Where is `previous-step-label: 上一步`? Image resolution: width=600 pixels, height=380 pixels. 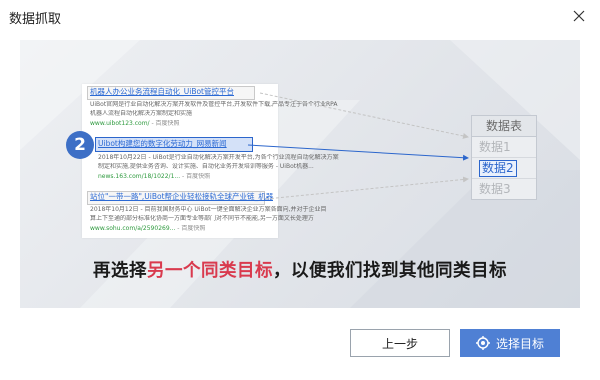
previous-step-label: 上一步 is located at coordinates (399, 343).